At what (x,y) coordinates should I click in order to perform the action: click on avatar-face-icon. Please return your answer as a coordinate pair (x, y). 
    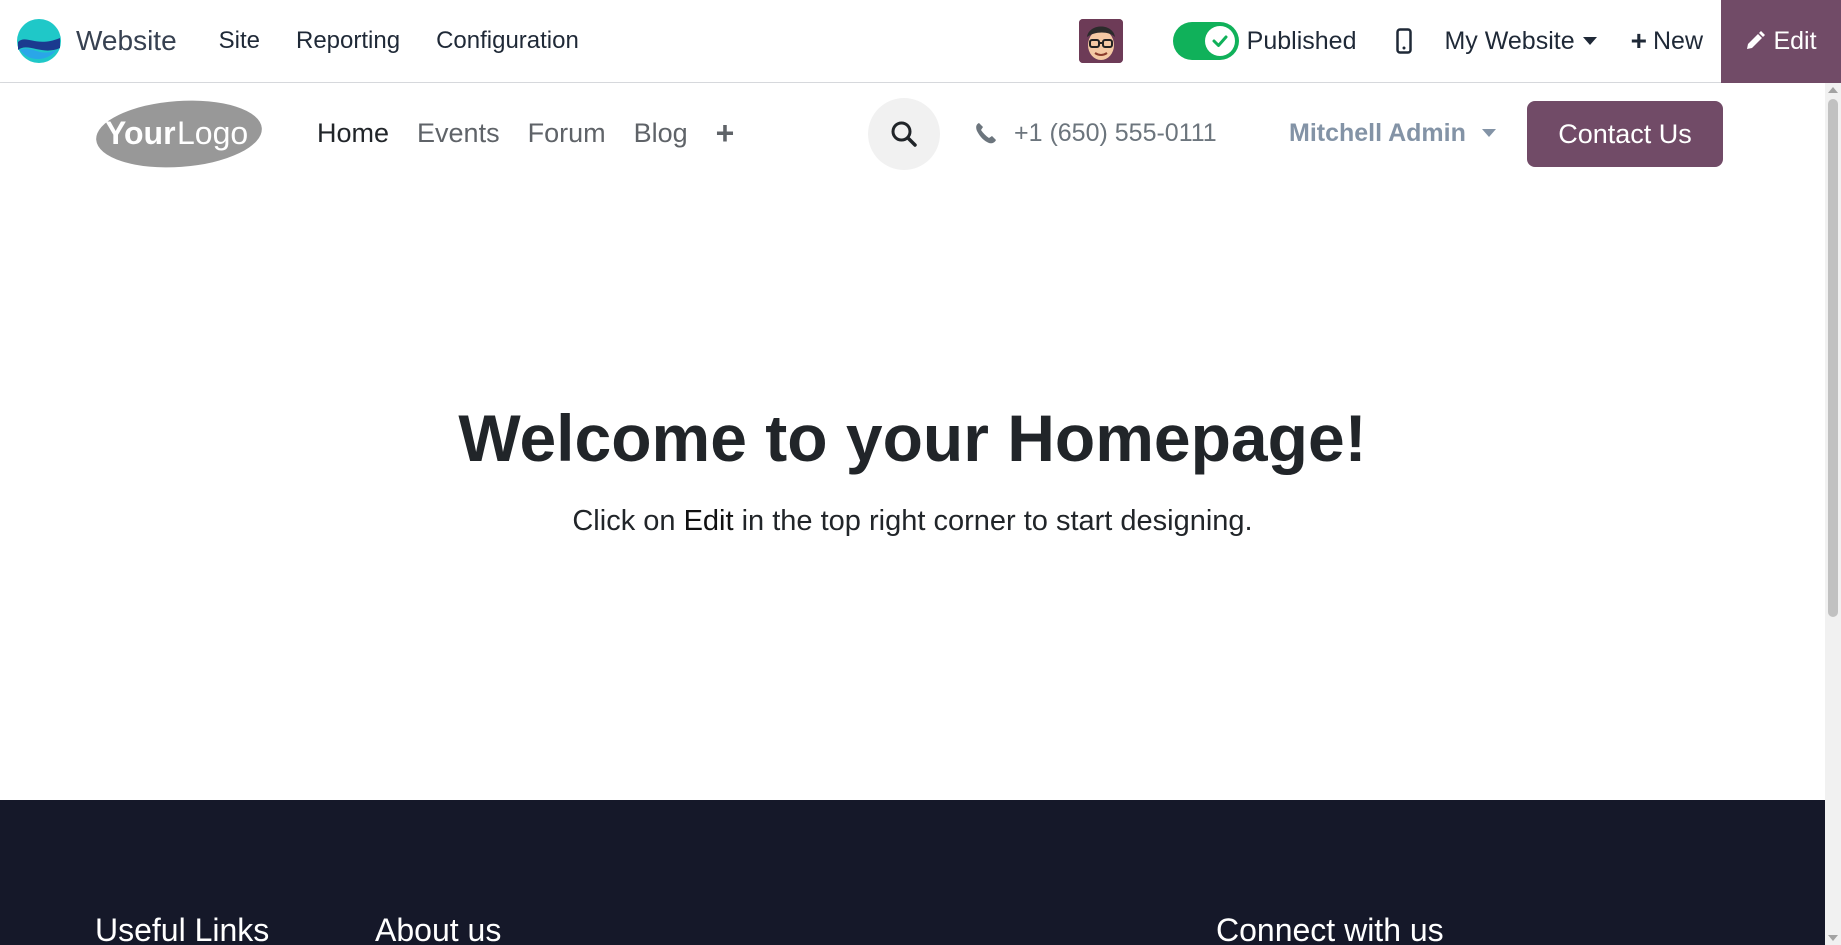
    Looking at the image, I should click on (1100, 41).